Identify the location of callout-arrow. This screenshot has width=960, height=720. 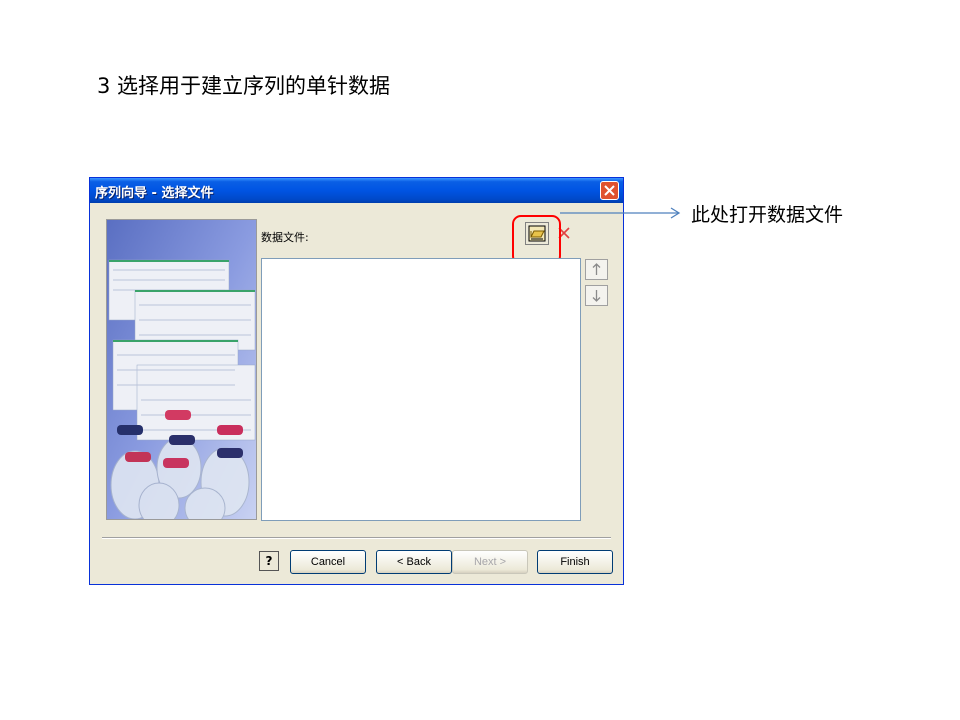
(620, 213).